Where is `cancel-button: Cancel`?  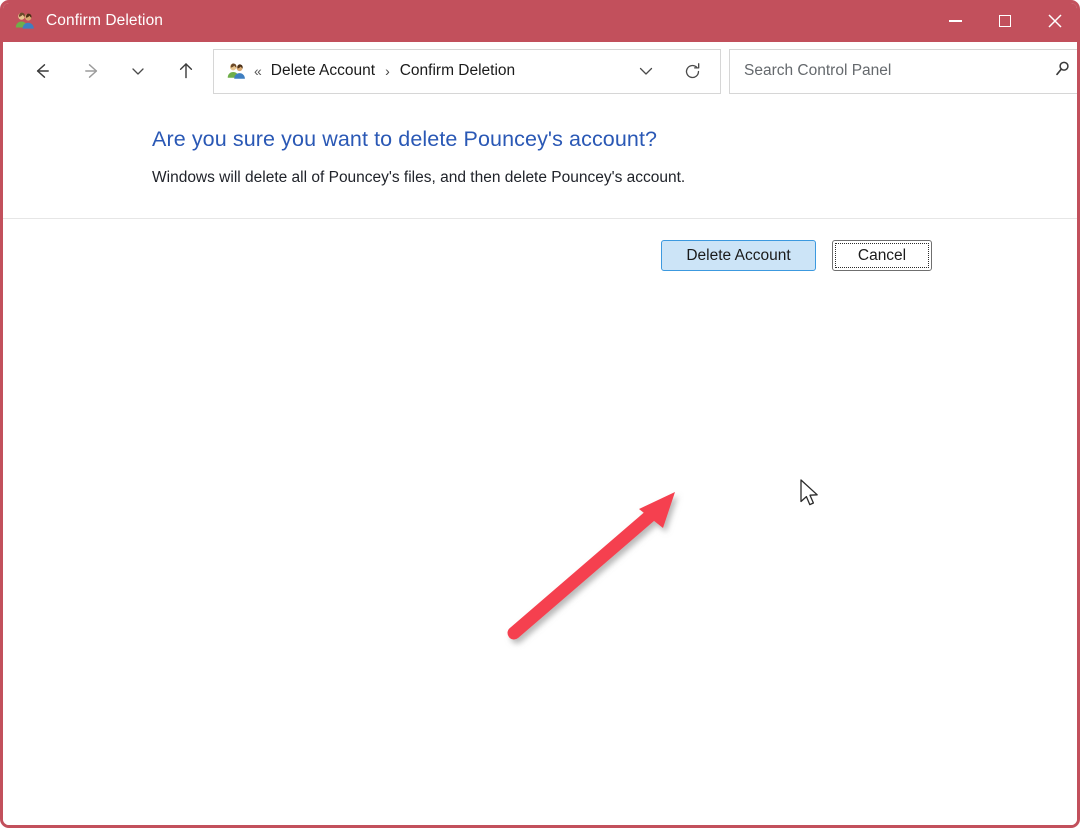
cancel-button: Cancel is located at coordinates (882, 255).